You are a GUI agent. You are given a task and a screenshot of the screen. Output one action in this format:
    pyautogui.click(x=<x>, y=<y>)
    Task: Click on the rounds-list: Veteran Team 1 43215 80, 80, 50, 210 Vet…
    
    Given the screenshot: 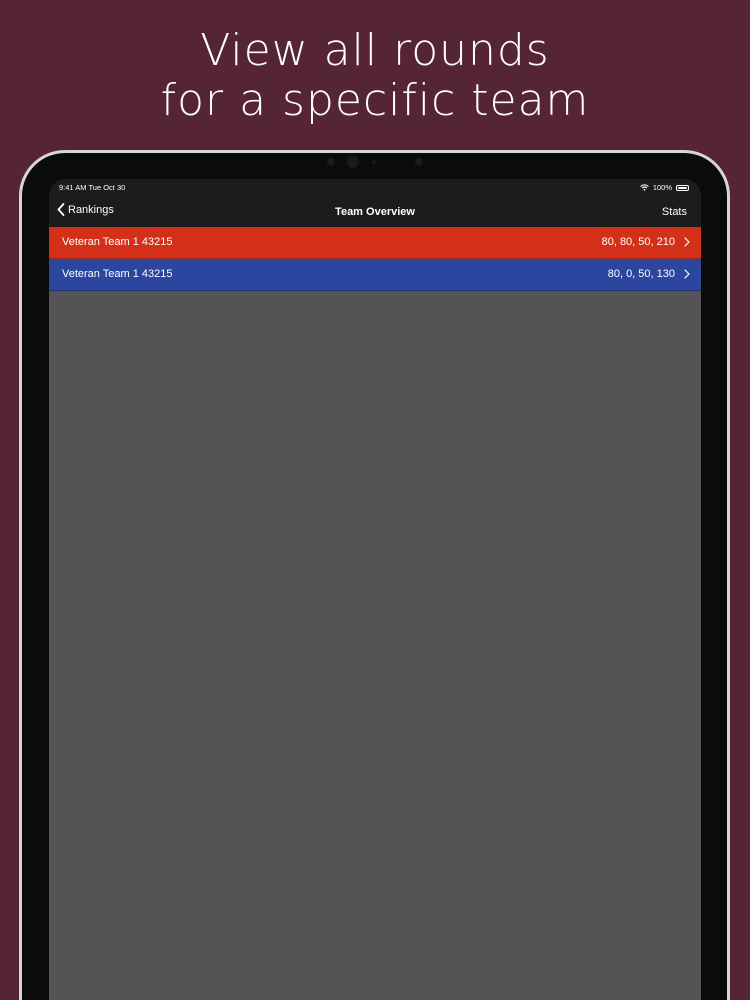 What is the action you would take?
    pyautogui.click(x=375, y=259)
    